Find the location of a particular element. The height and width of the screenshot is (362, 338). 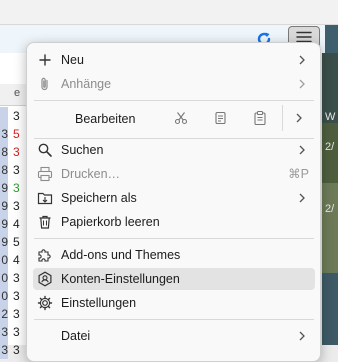

menu-item-label: Add-ons und Themes is located at coordinates (121, 255).